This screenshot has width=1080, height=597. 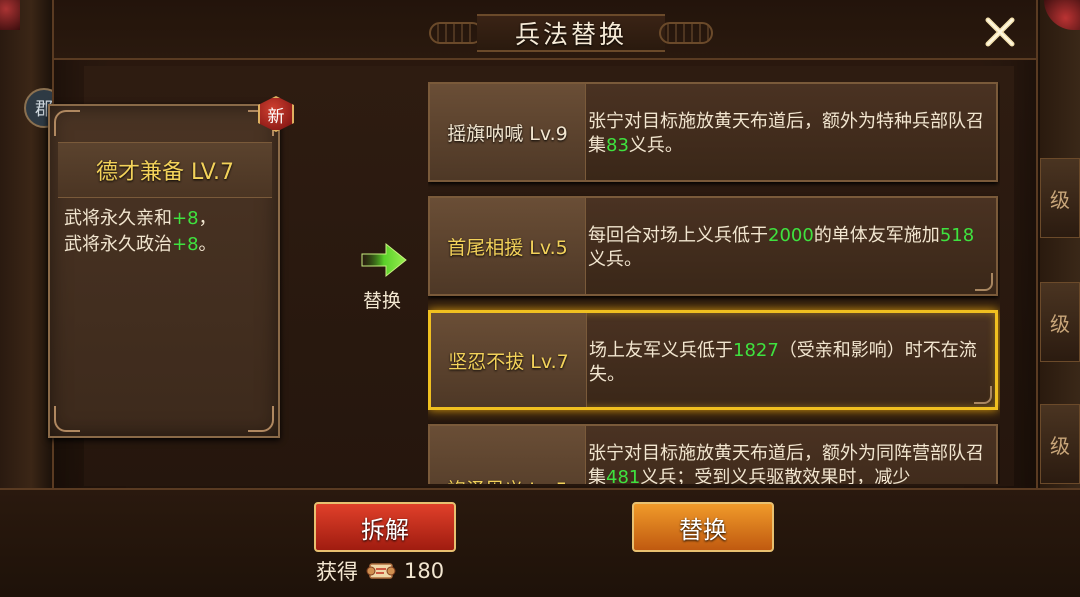 I want to click on close-icon, so click(x=1000, y=32).